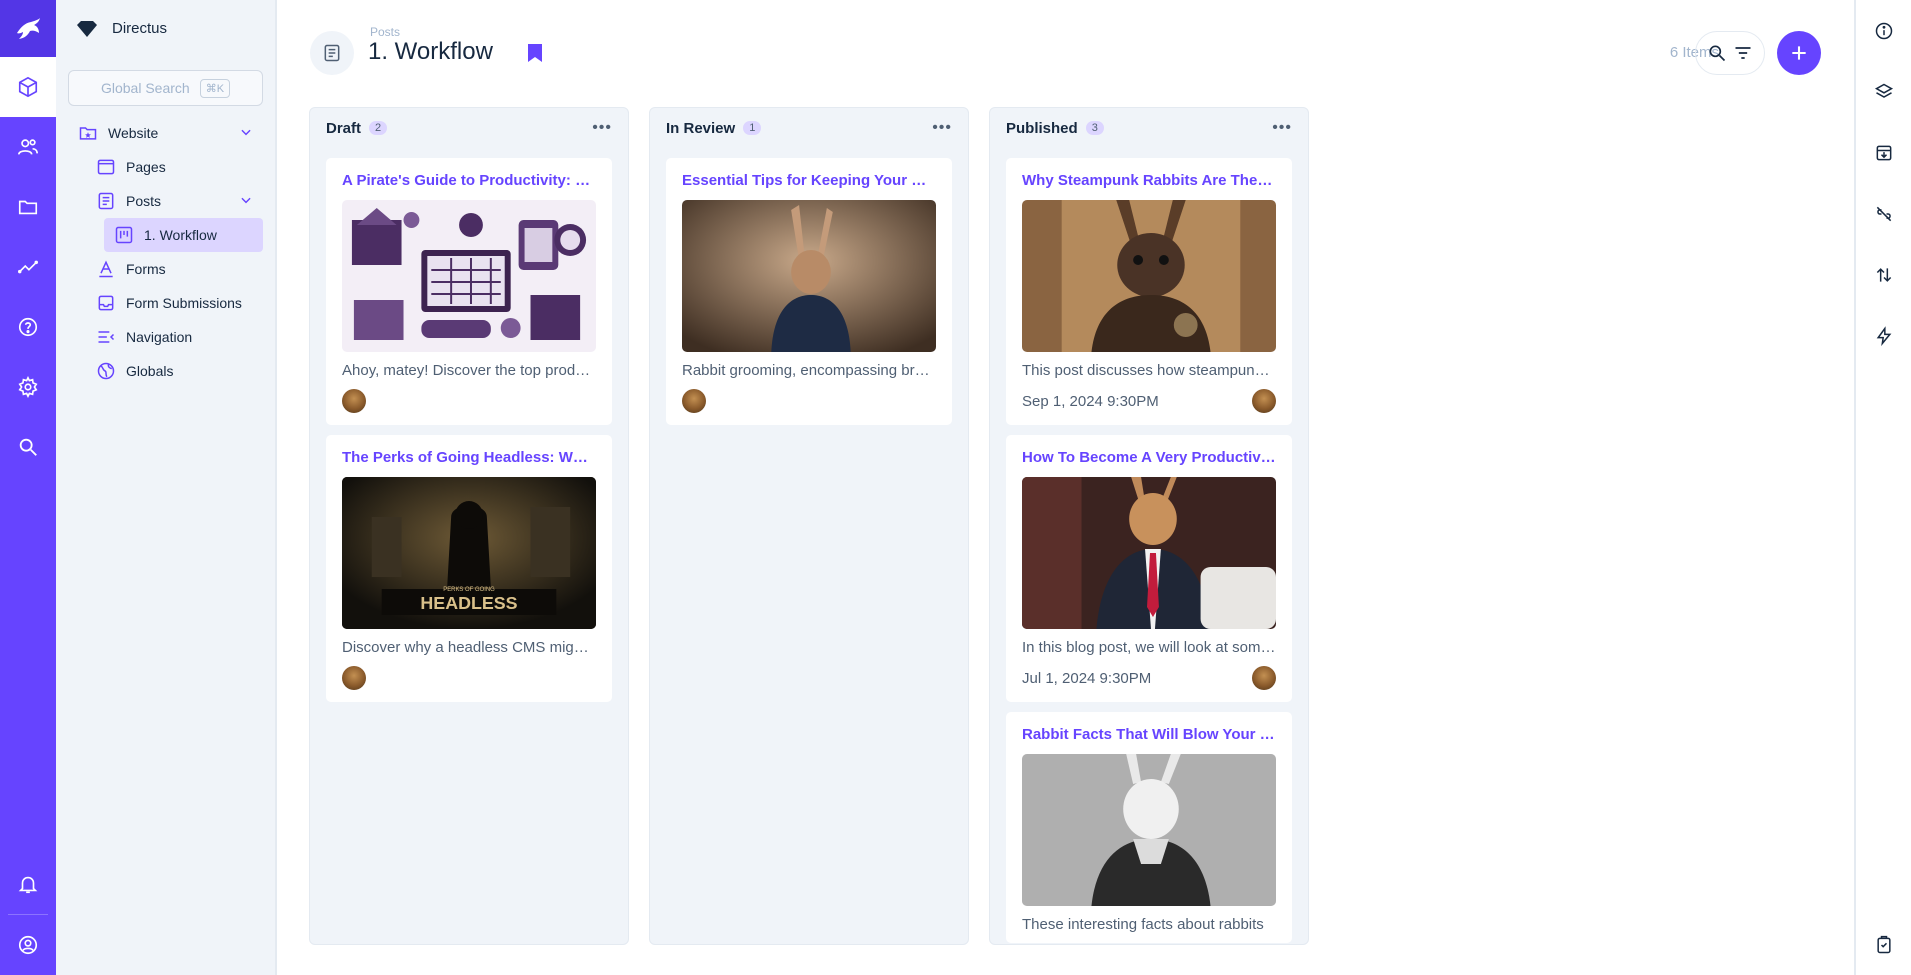 This screenshot has height=975, width=1911. What do you see at coordinates (165, 133) in the screenshot?
I see `nav-item-website: Website` at bounding box center [165, 133].